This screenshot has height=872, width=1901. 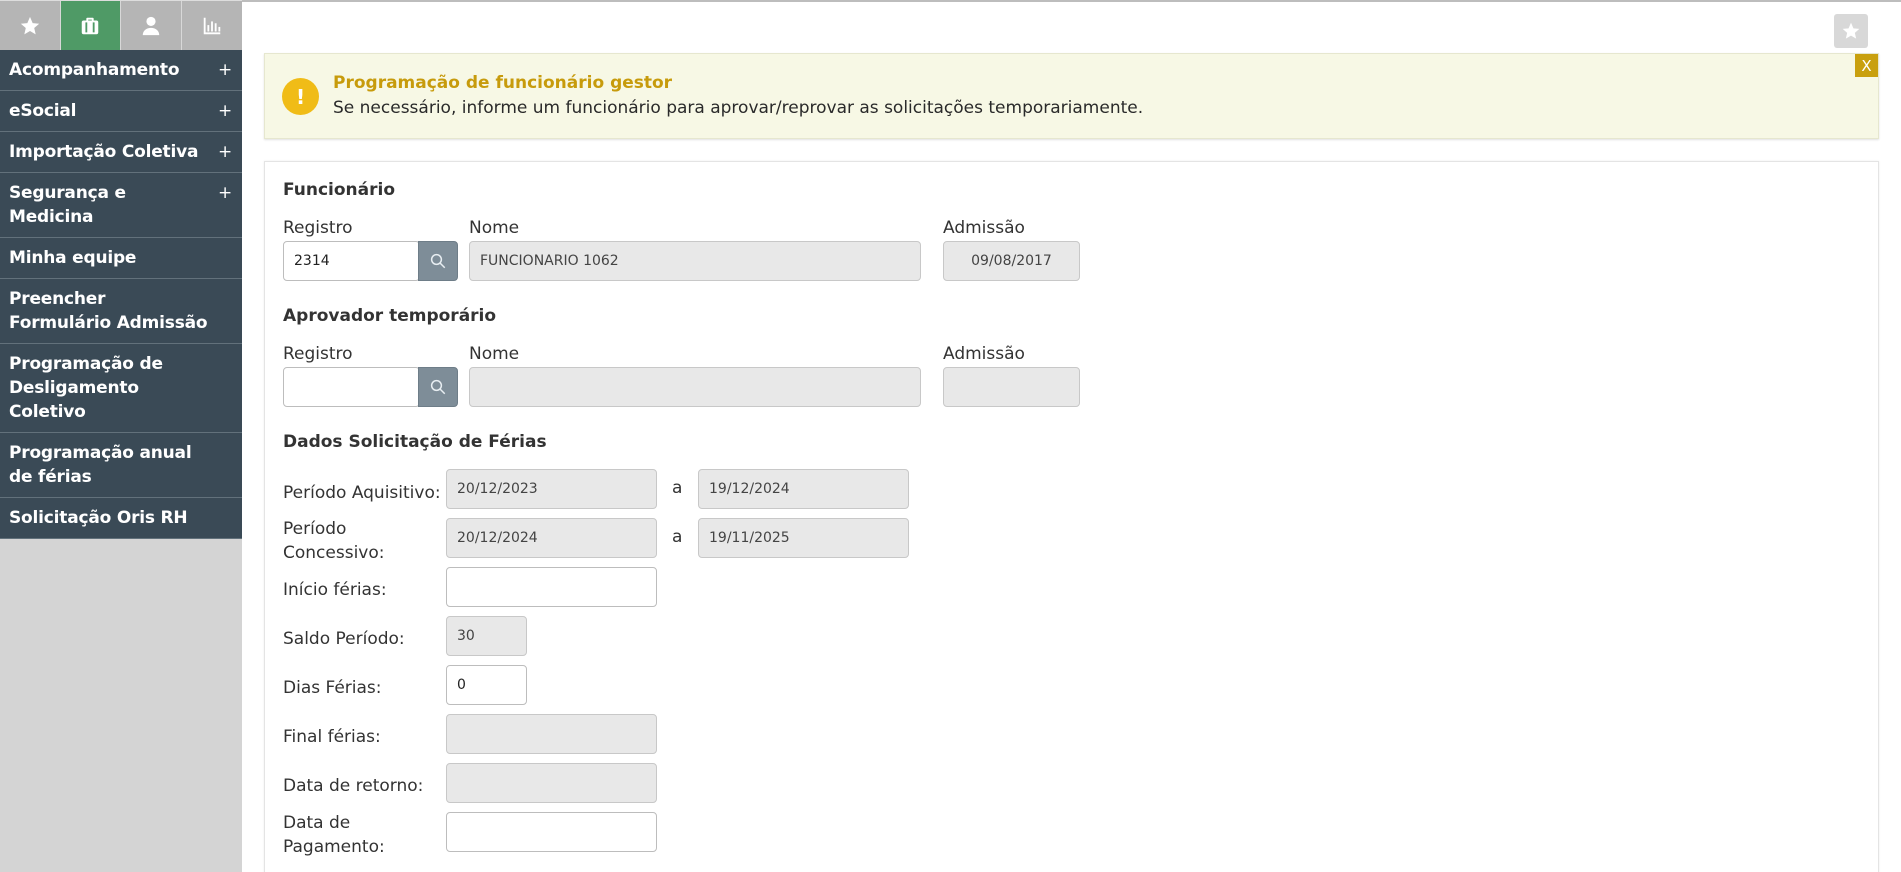 I want to click on user-icon, so click(x=150, y=26).